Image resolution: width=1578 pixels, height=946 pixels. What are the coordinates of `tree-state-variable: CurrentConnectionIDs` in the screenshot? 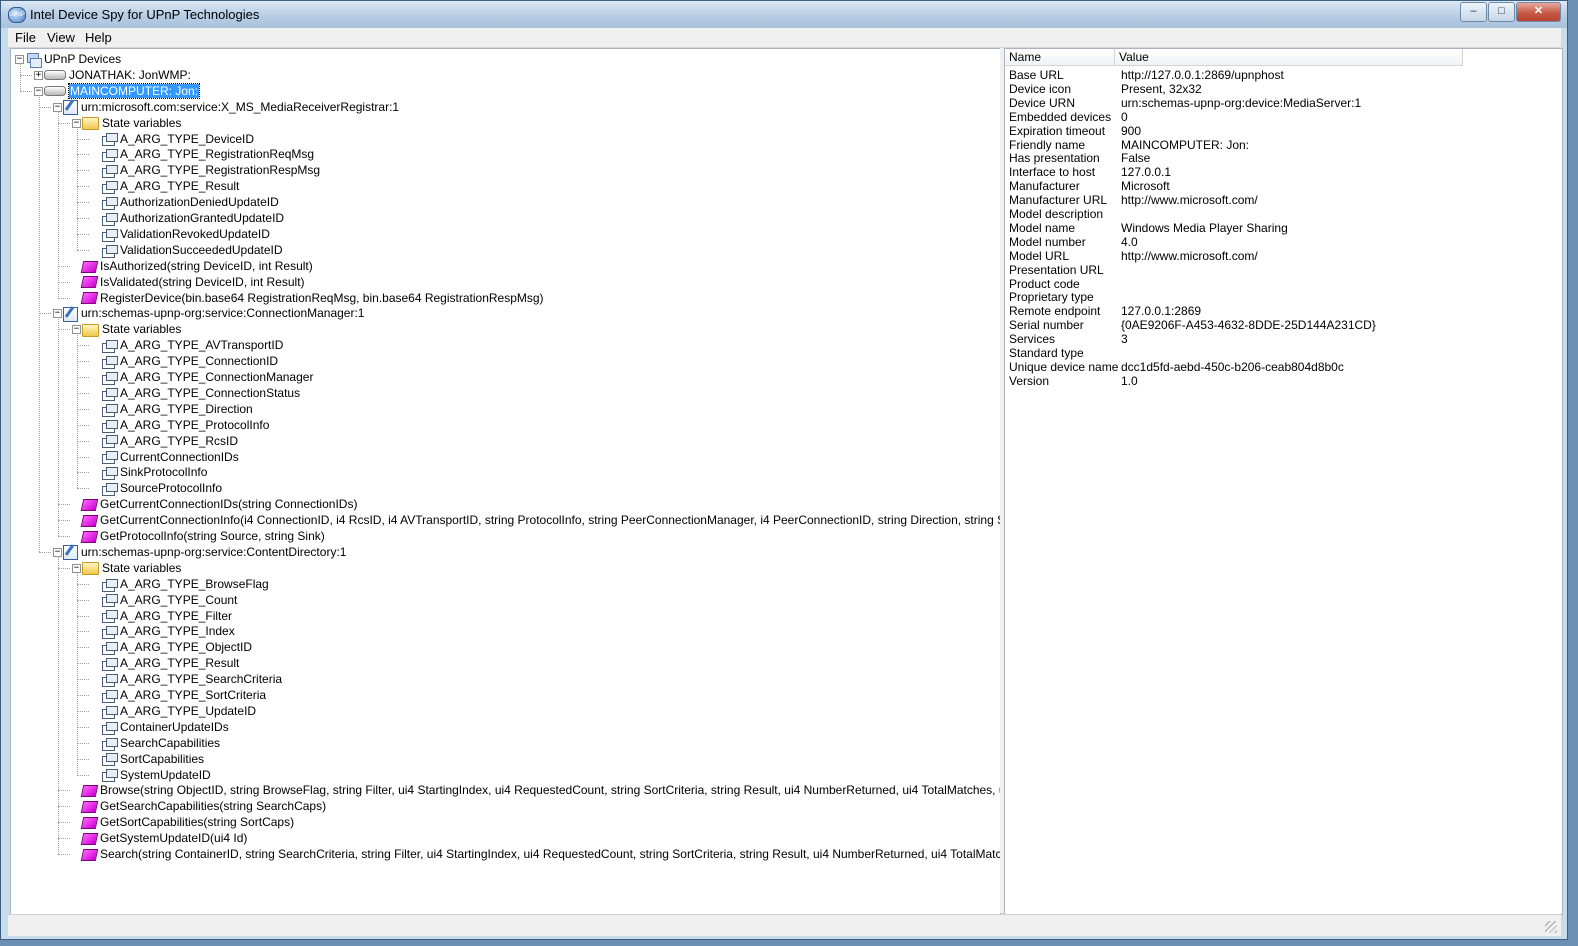 It's located at (170, 457).